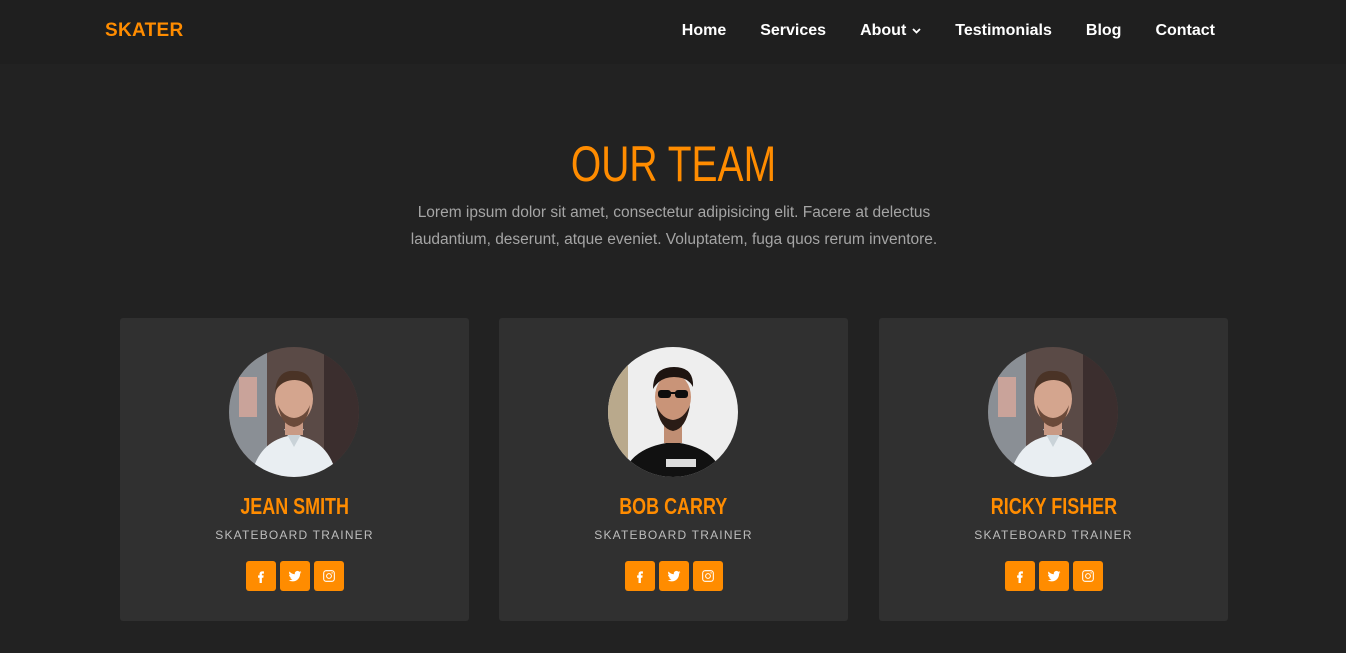 This screenshot has height=653, width=1346. Describe the element at coordinates (1003, 31) in the screenshot. I see `nav-link-testimonials: Testimonials` at that location.